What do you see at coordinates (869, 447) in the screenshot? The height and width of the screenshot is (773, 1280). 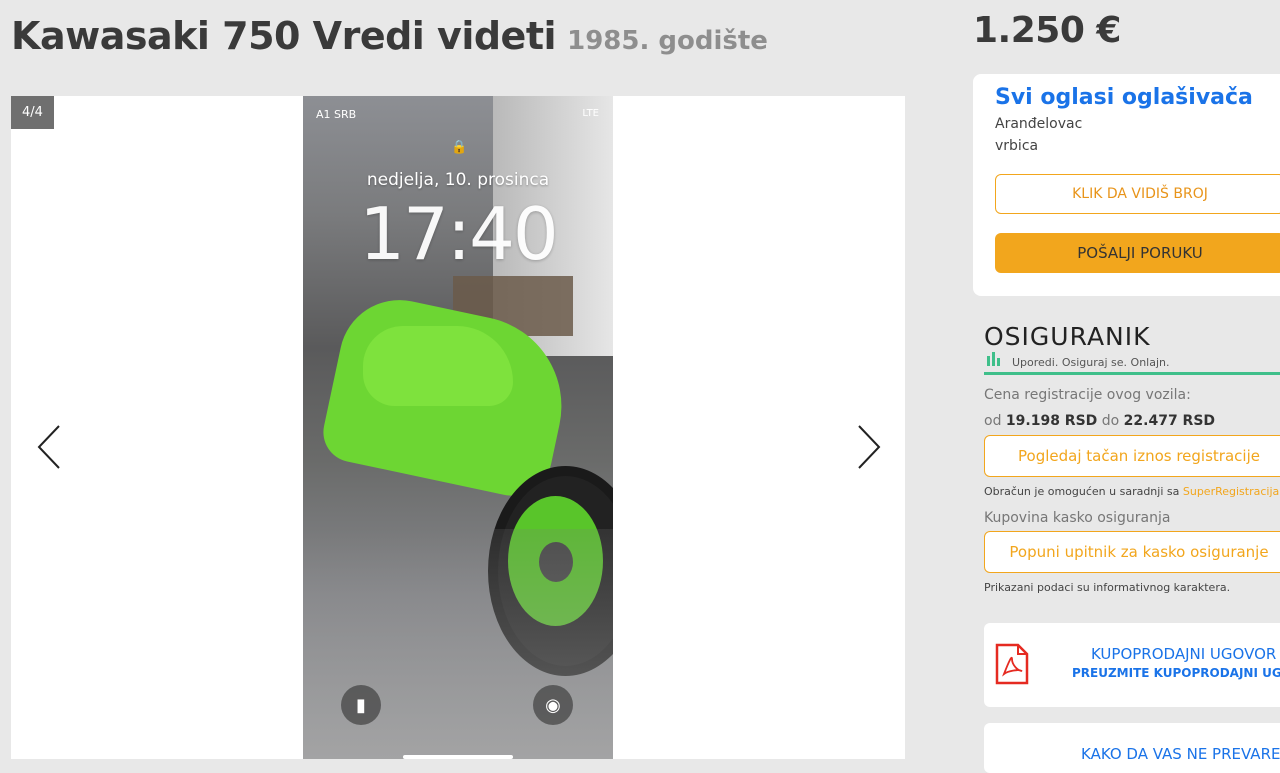 I see `chevron-right-icon` at bounding box center [869, 447].